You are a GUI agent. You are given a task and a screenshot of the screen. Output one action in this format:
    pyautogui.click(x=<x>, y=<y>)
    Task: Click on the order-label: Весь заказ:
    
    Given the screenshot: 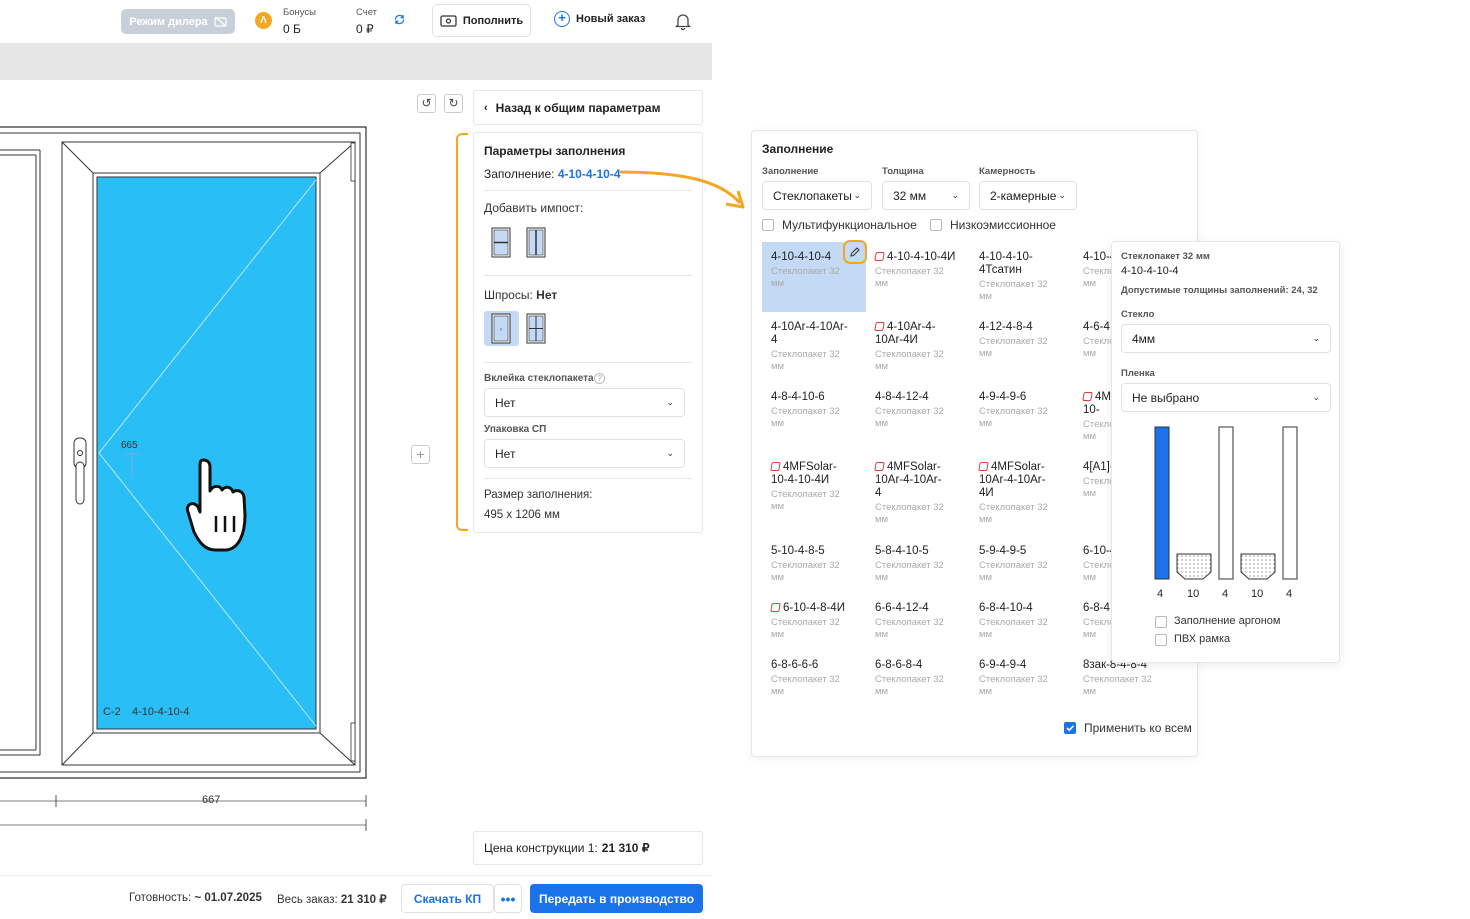 What is the action you would take?
    pyautogui.click(x=307, y=900)
    